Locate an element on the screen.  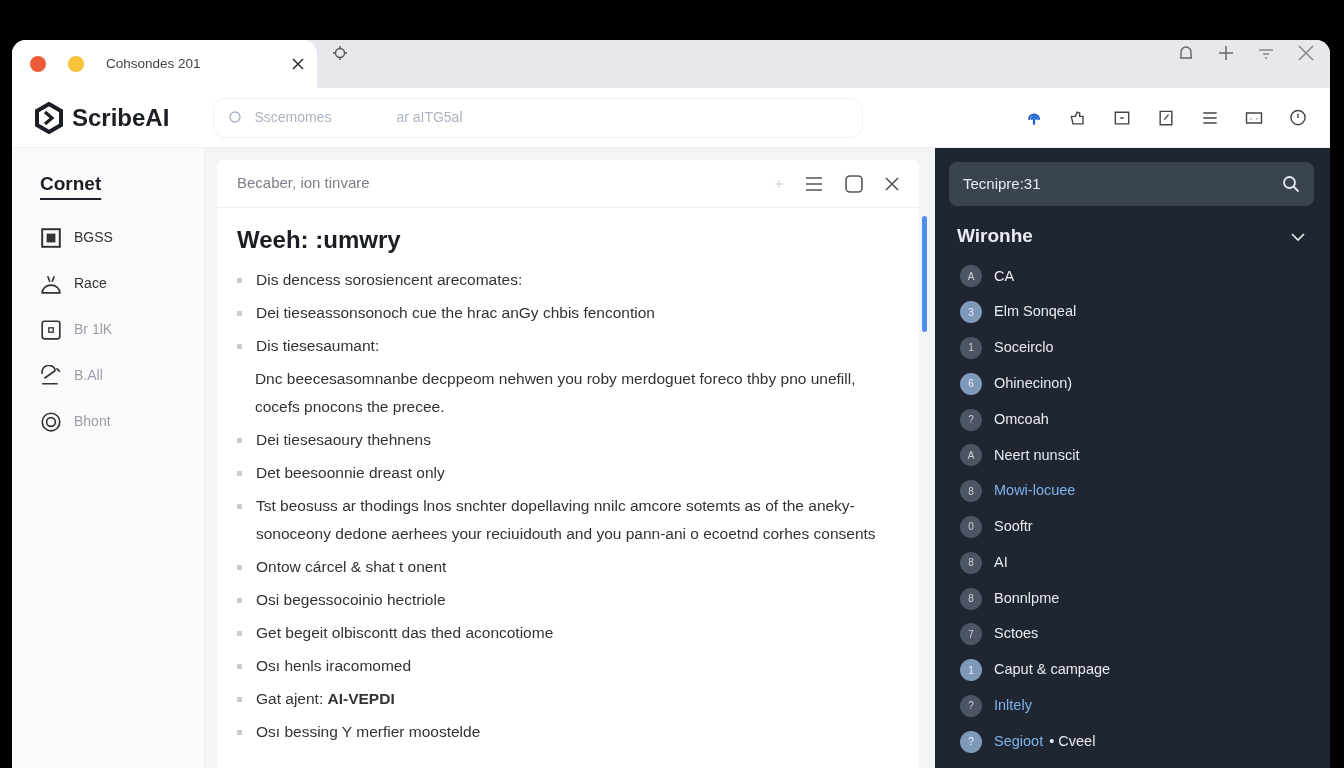
search-hint: ar aITG5al is located at coordinates (429, 117).